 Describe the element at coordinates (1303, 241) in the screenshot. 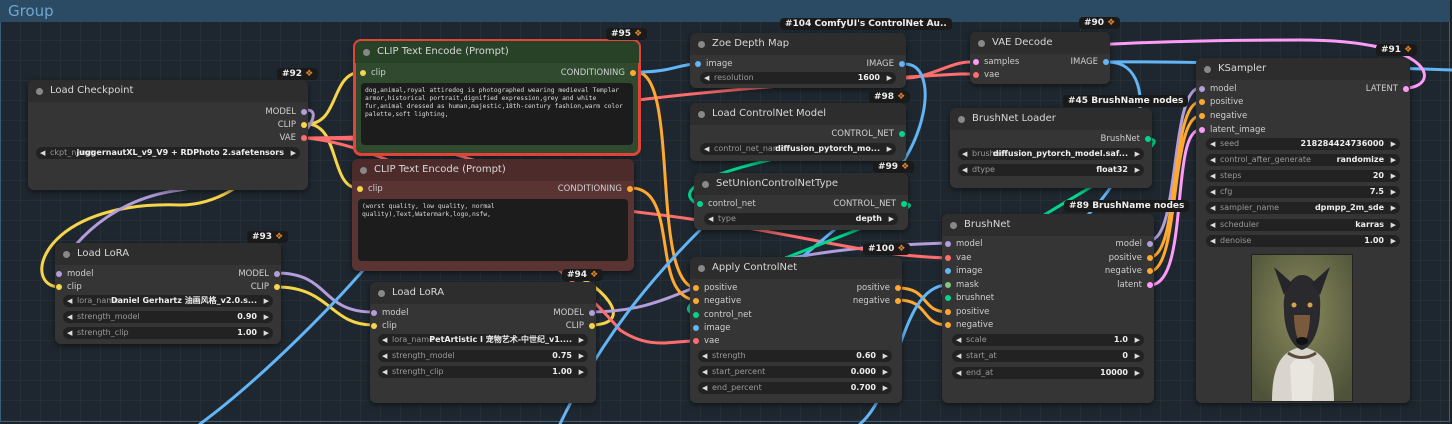

I see `denoise-widget: ◀ denoise 1.00 ▶` at that location.